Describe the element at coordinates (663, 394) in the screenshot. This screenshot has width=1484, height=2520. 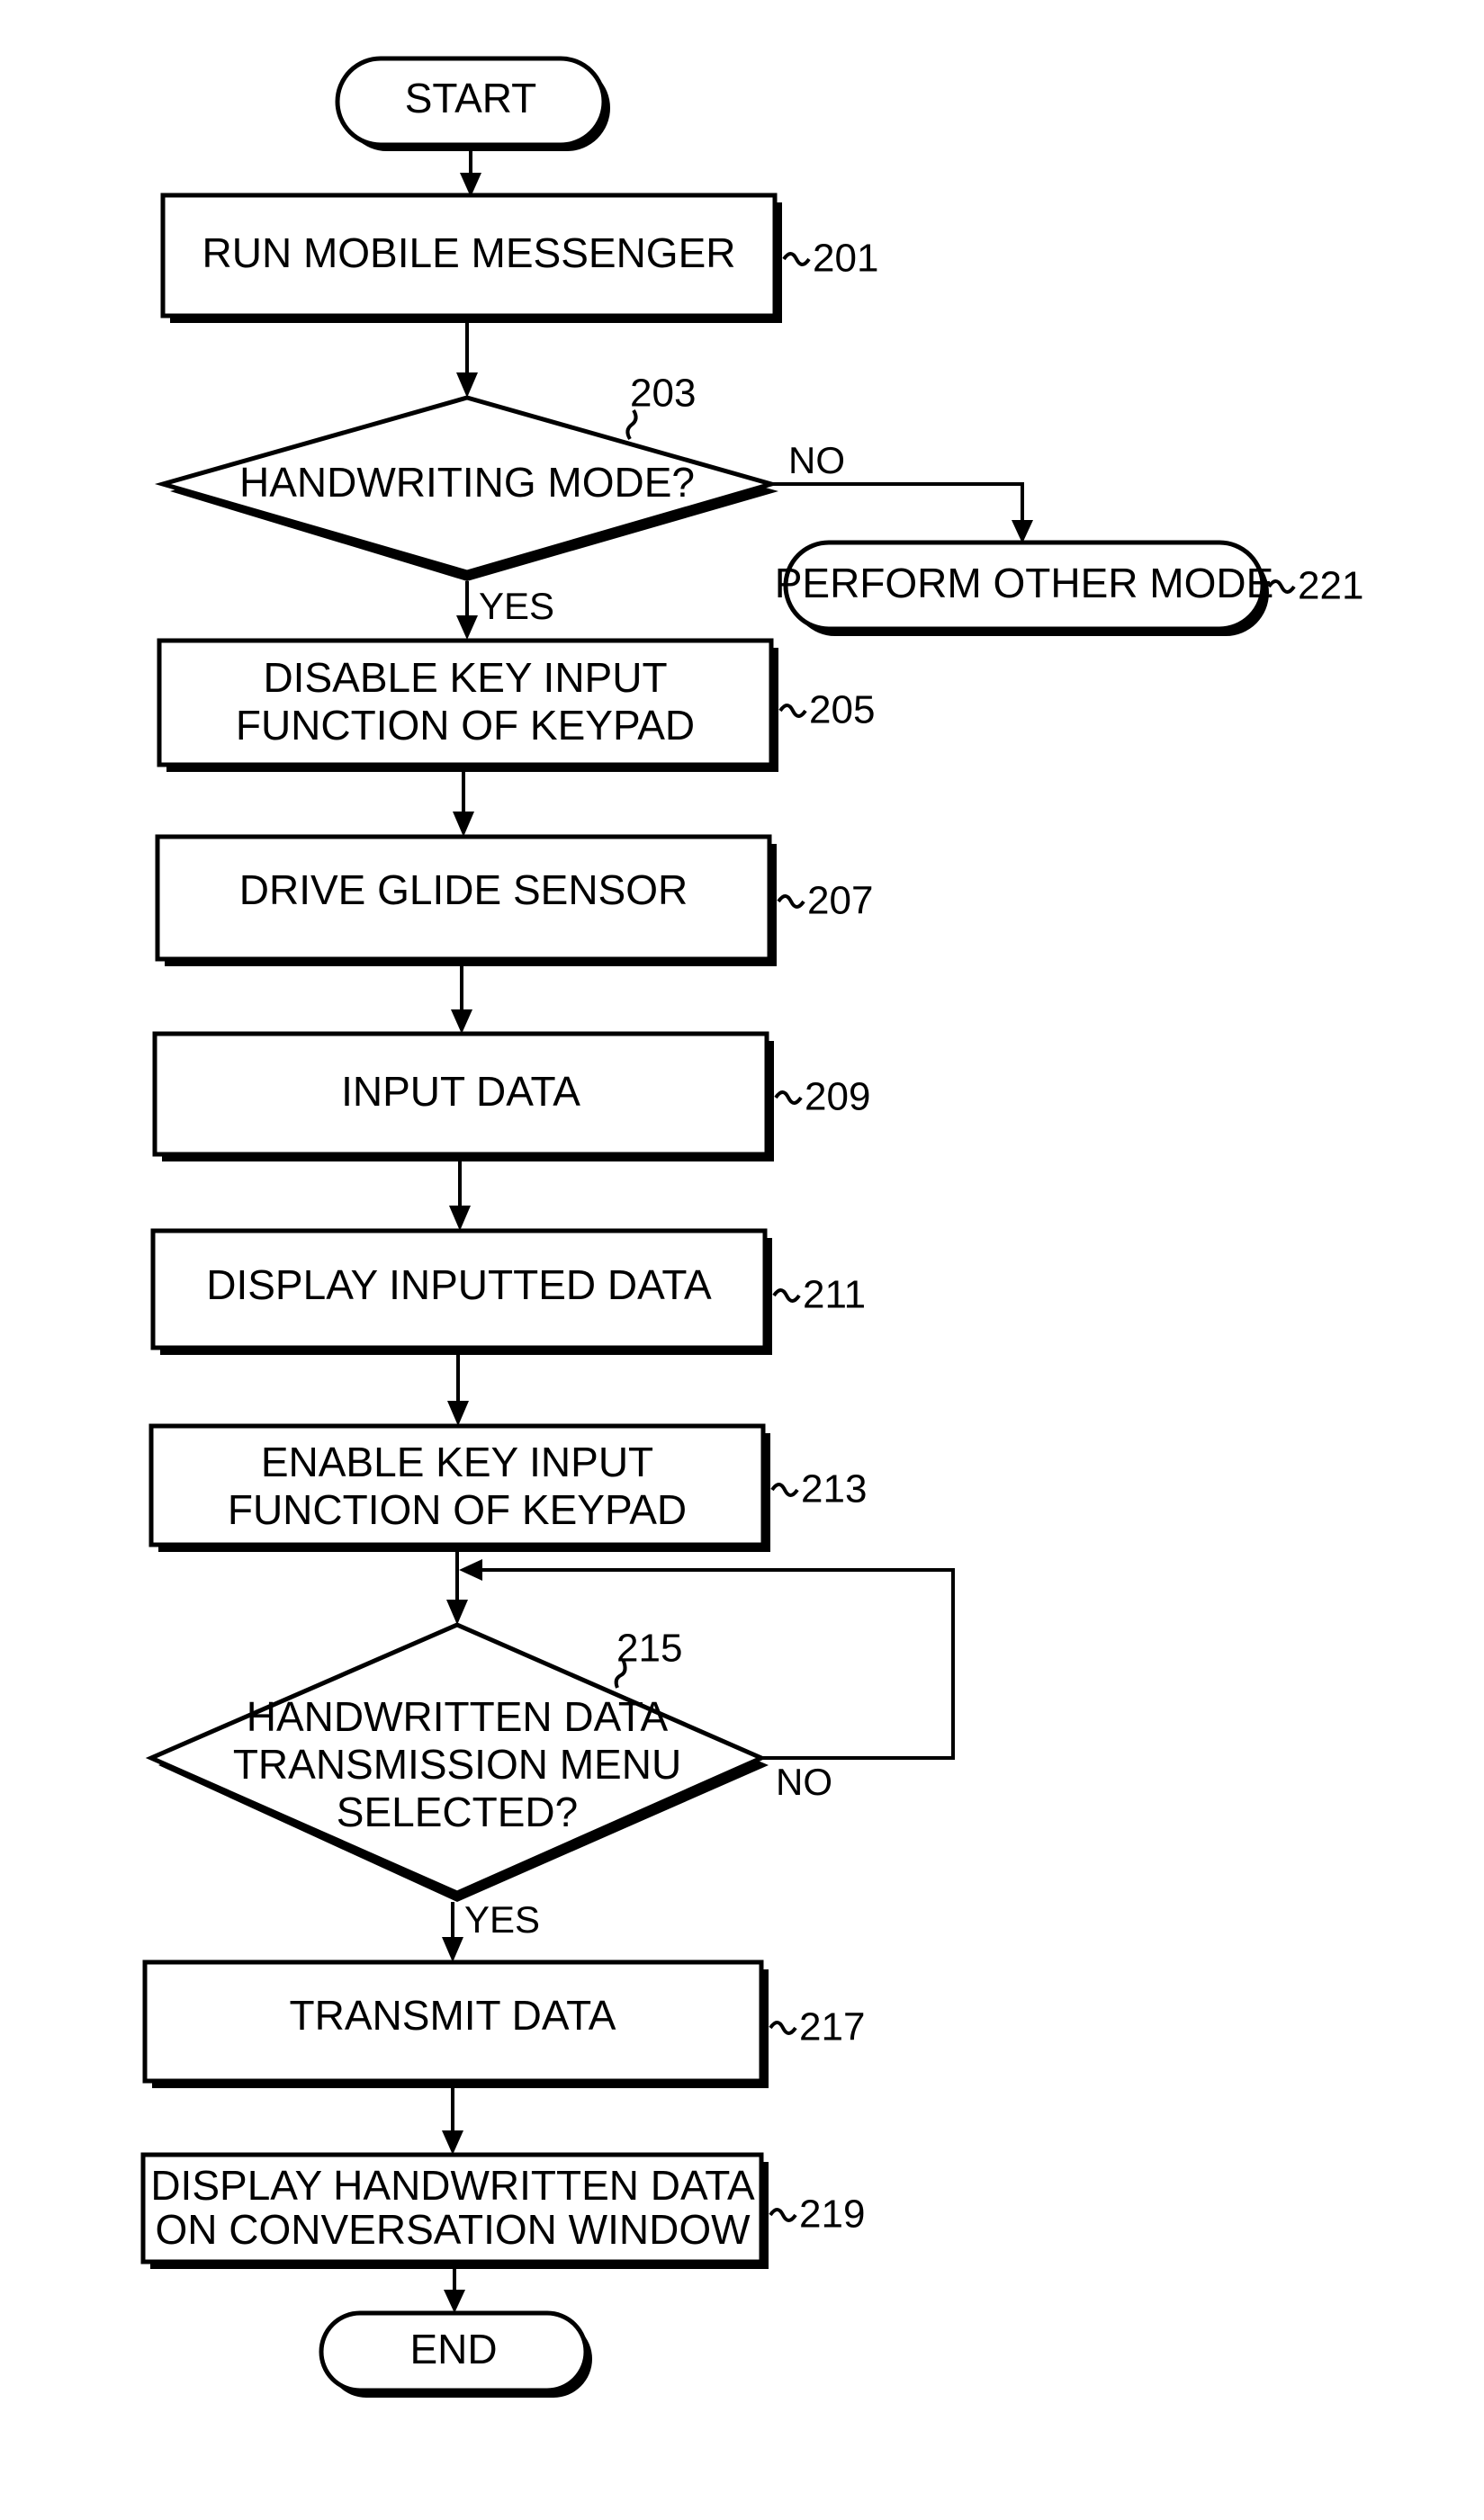
I see `ref-203: 203` at that location.